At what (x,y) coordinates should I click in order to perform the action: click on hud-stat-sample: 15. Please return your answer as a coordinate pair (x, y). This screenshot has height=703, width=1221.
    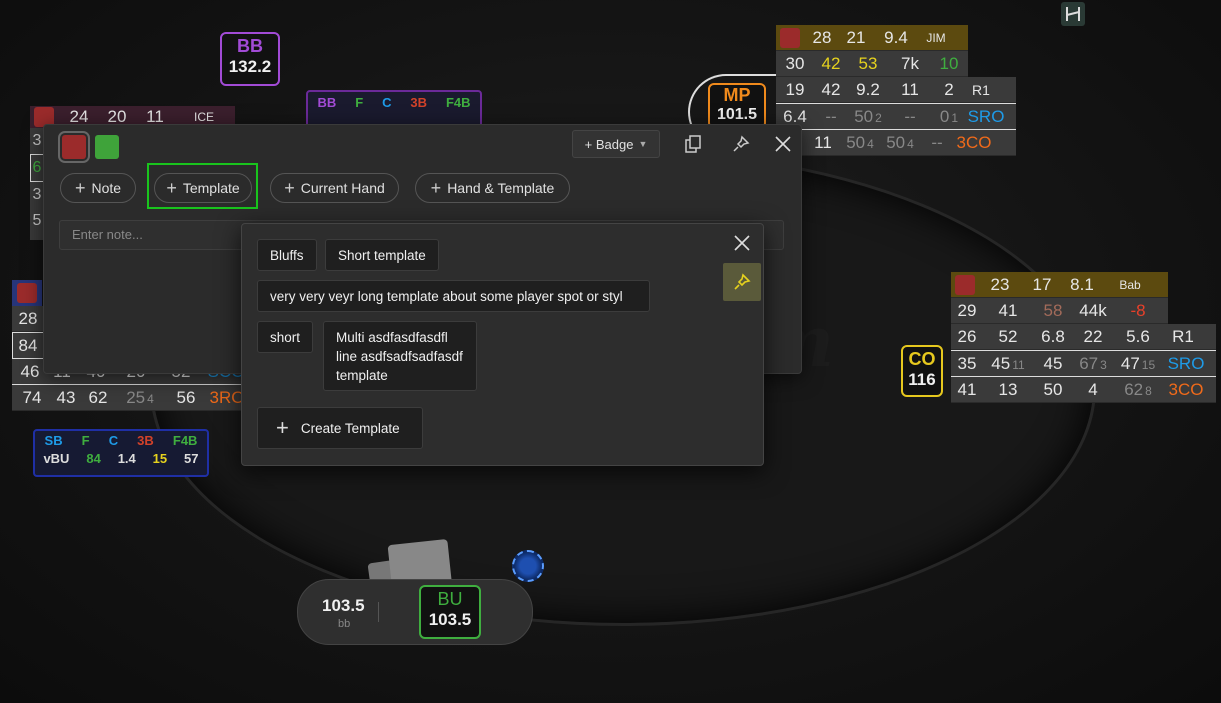
    Looking at the image, I should click on (1148, 364).